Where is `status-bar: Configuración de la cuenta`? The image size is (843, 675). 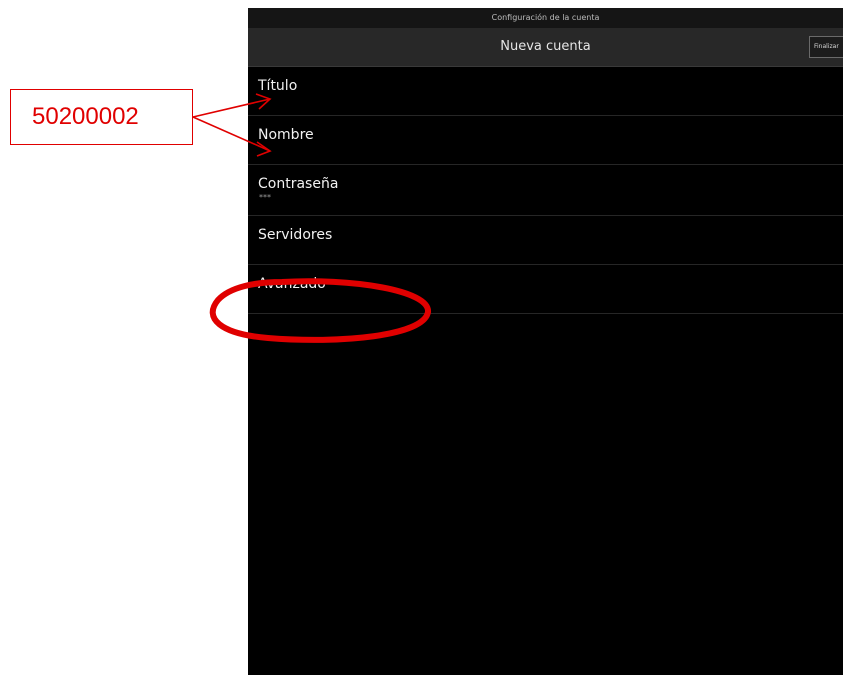
status-bar: Configuración de la cuenta is located at coordinates (545, 18).